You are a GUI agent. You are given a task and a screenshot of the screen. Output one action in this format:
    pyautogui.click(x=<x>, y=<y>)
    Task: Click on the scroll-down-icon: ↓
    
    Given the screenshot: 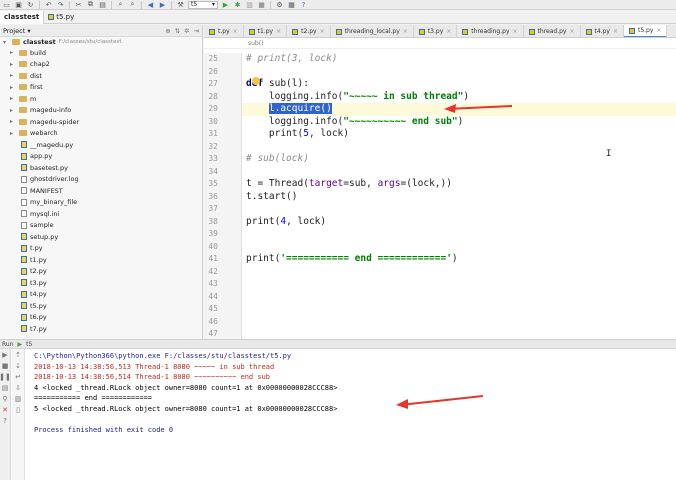 What is the action you would take?
    pyautogui.click(x=18, y=366)
    